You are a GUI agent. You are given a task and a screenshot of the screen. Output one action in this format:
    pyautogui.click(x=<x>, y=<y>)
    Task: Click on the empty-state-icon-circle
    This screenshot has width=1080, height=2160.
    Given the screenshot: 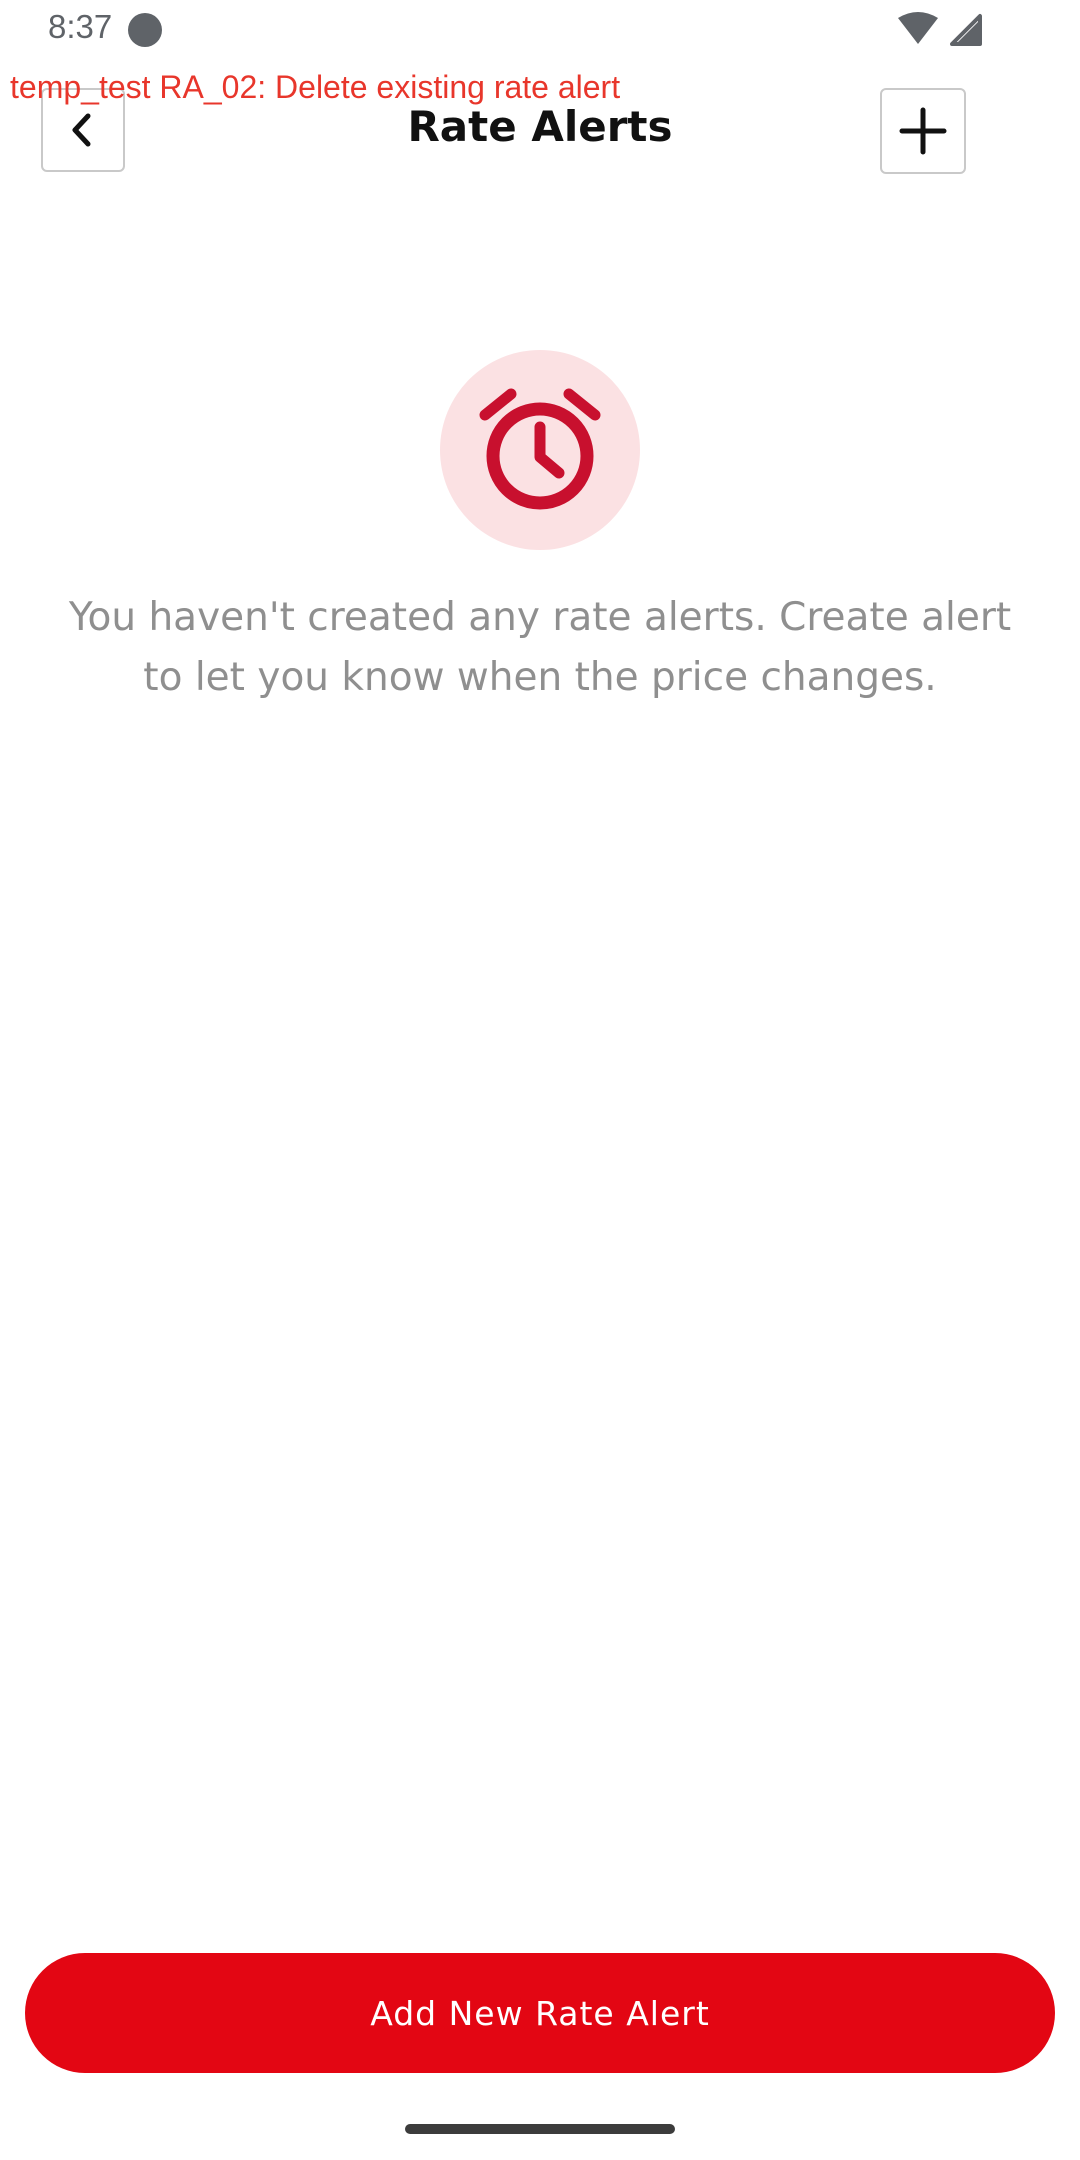 What is the action you would take?
    pyautogui.click(x=540, y=450)
    